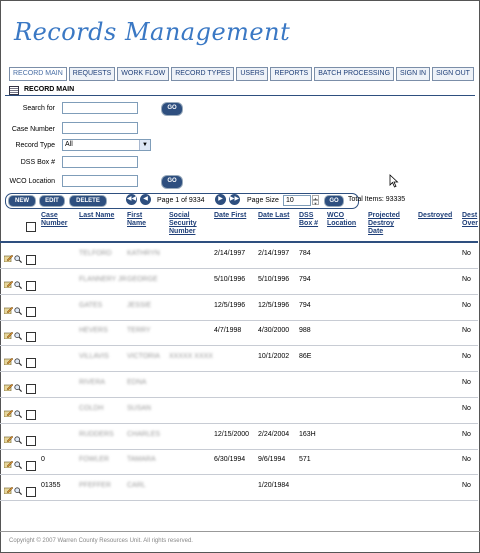 The height and width of the screenshot is (553, 480). I want to click on first-name-cell: EDNA, so click(137, 382).